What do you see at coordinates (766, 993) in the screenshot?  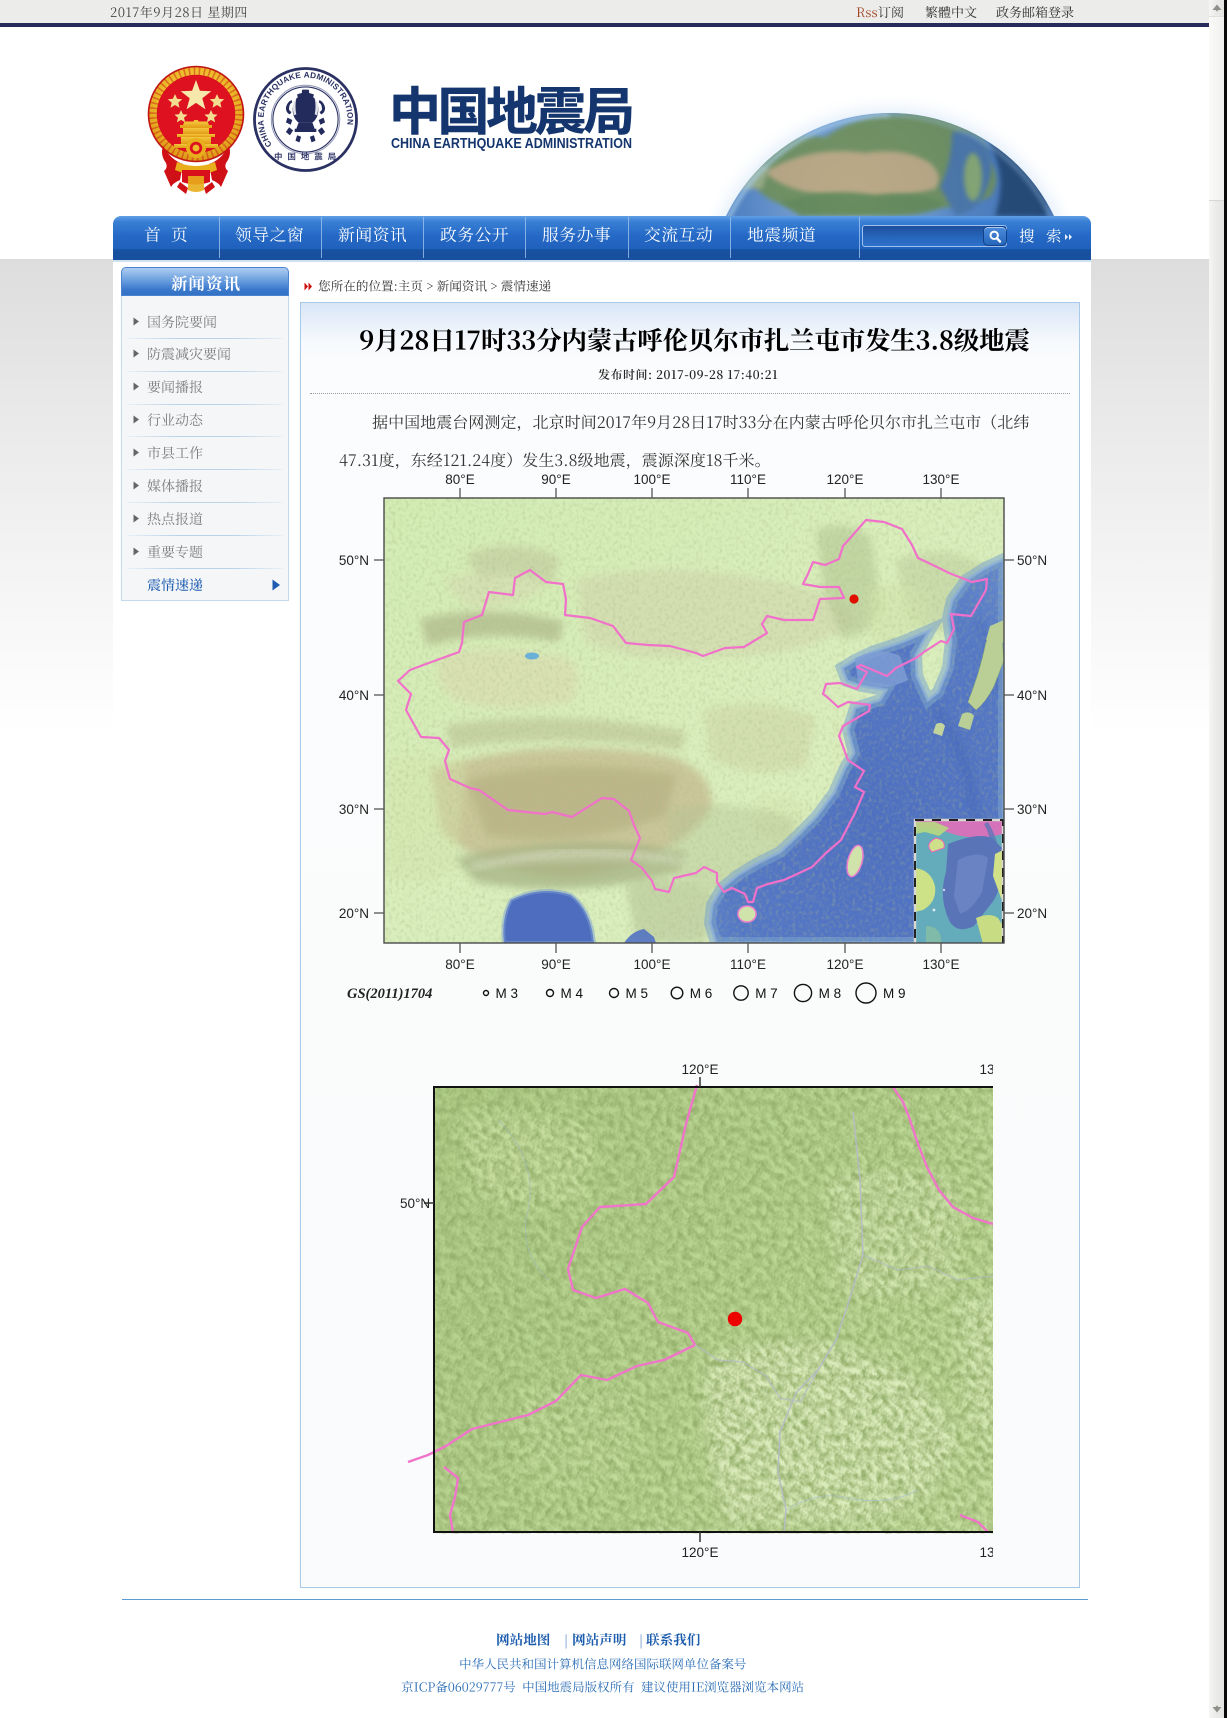 I see `svg-text: M 7` at bounding box center [766, 993].